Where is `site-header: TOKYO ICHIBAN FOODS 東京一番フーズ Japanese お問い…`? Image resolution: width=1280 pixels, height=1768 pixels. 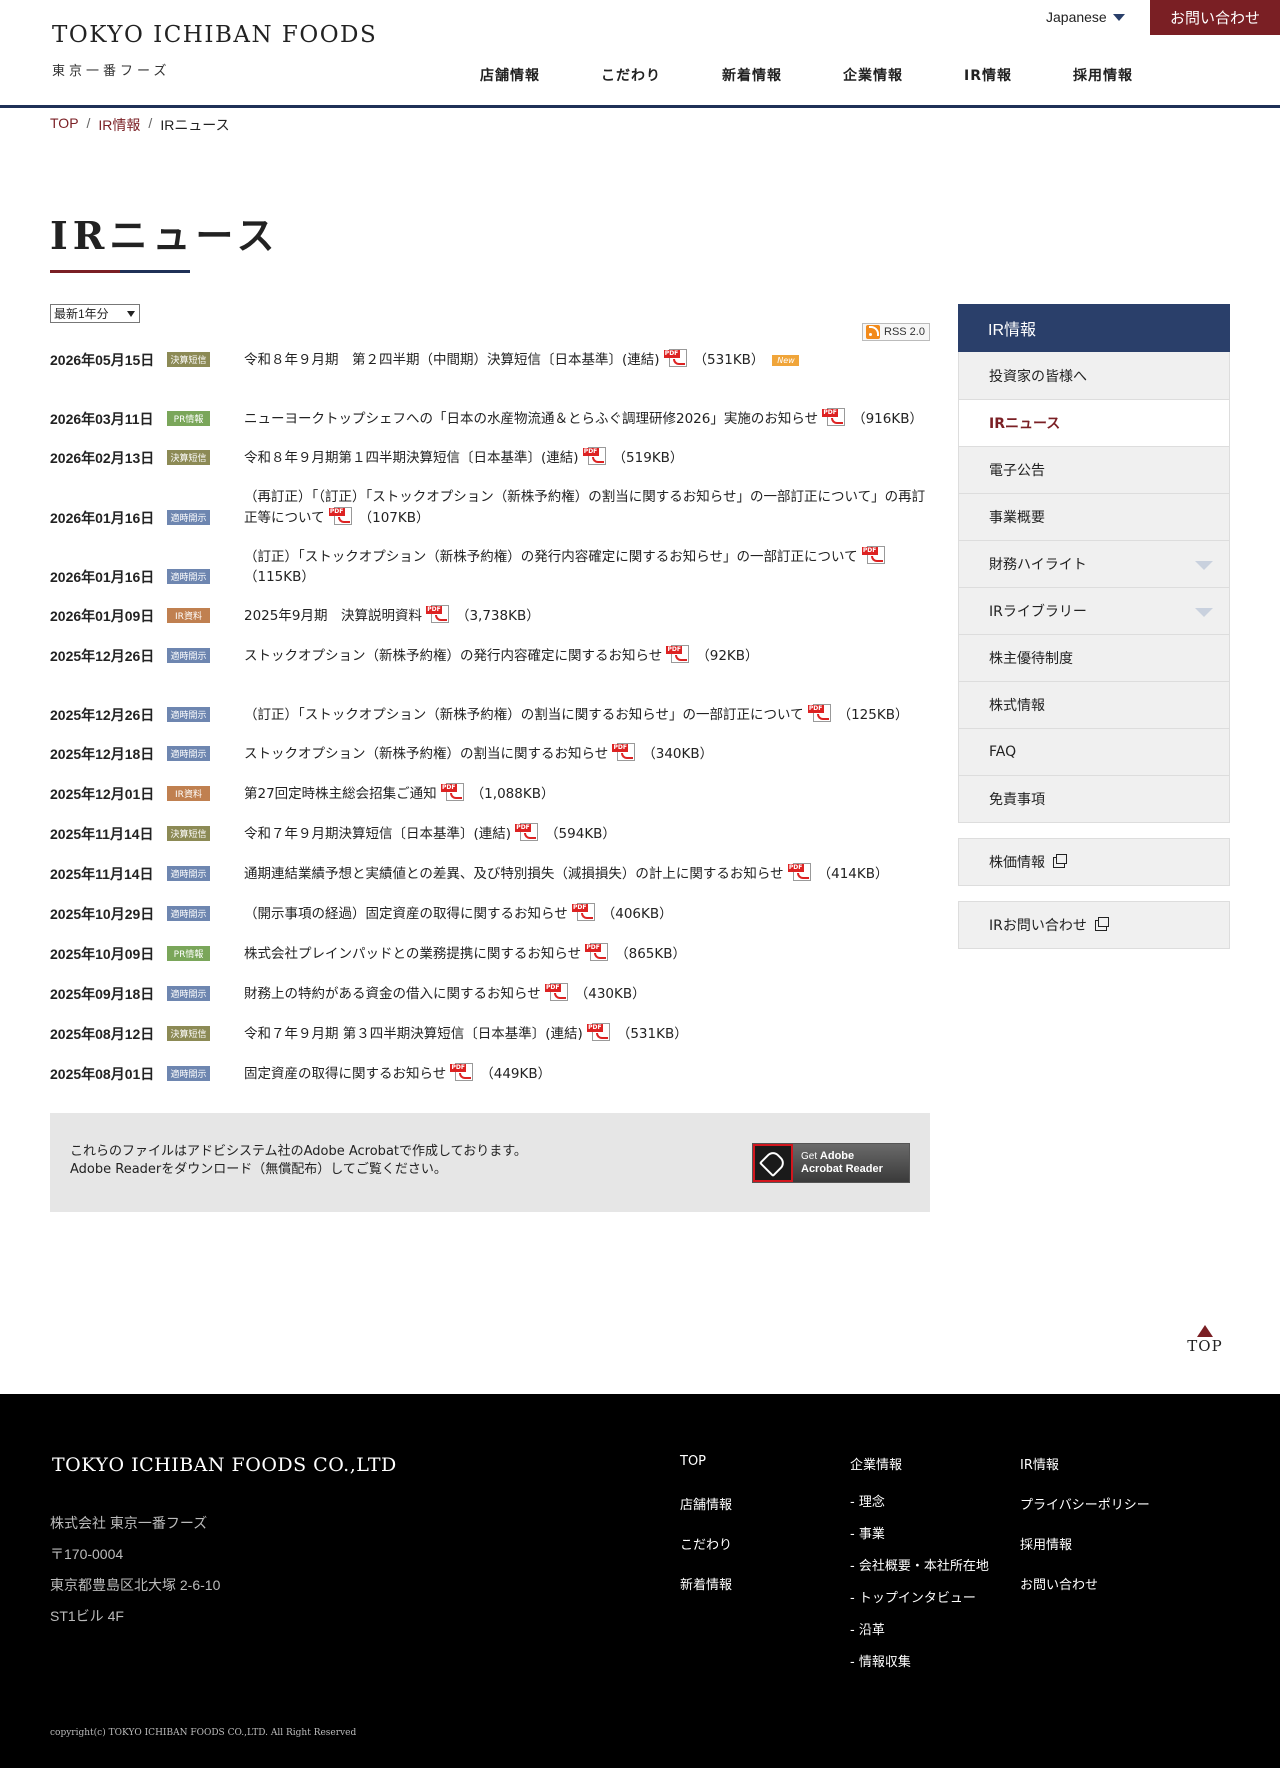 site-header: TOKYO ICHIBAN FOODS 東京一番フーズ Japanese お問い… is located at coordinates (640, 54).